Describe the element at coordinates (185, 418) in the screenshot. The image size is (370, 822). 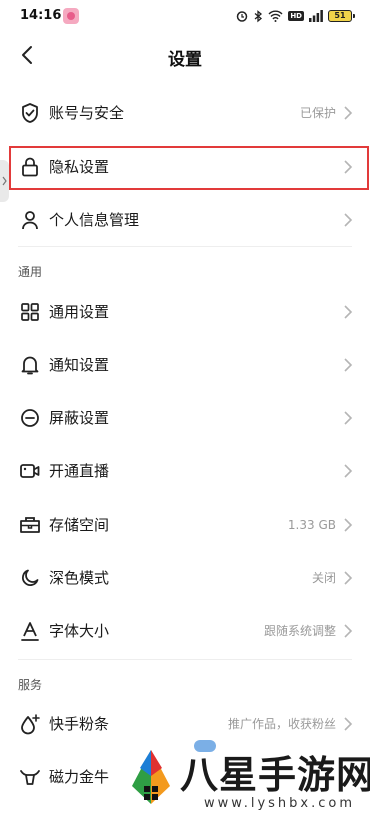
I see `settings-row-block: 屏蔽设置` at that location.